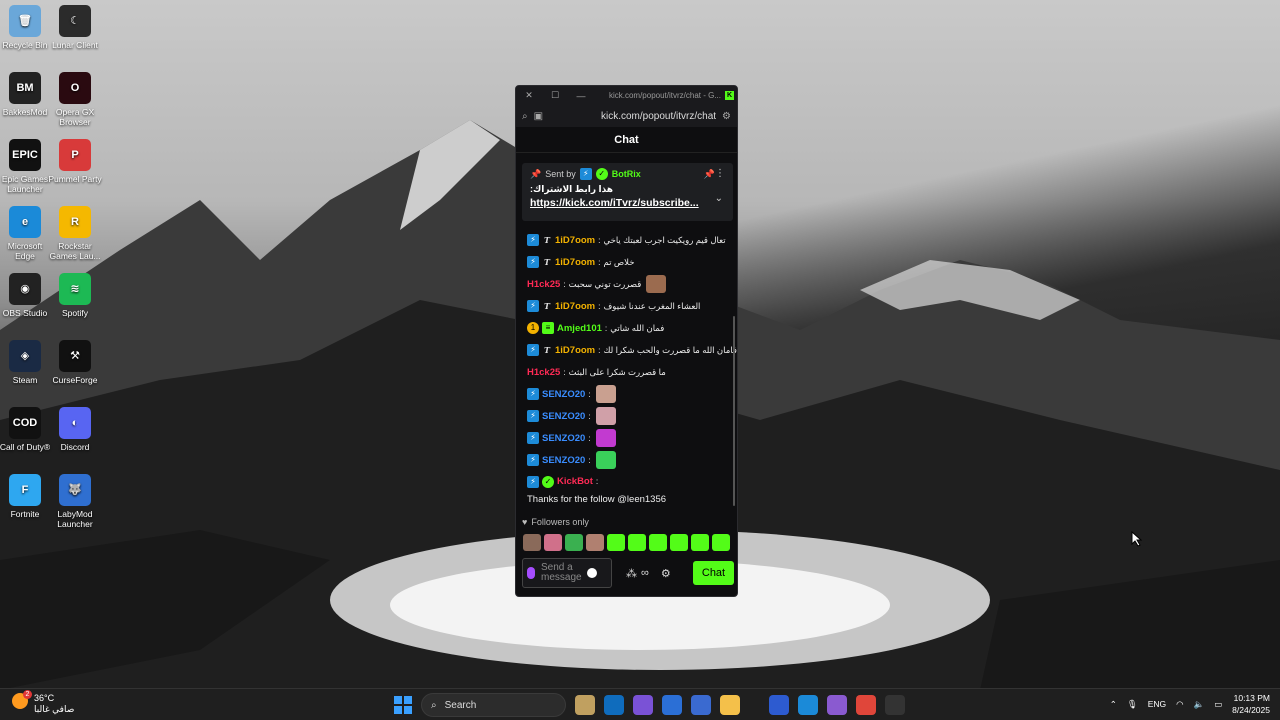 This screenshot has width=1280, height=720. I want to click on copilot-icon, so click(643, 705).